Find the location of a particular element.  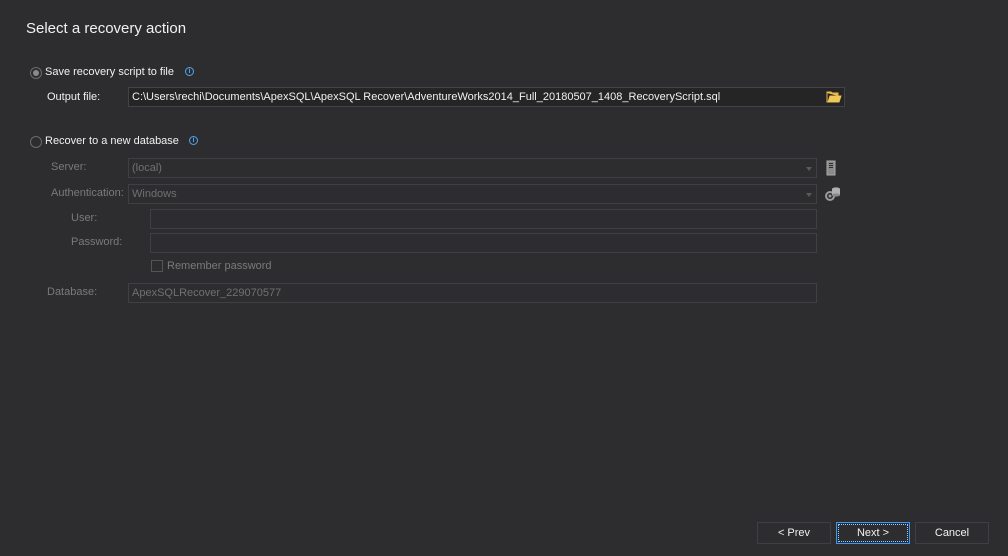

output-file-label: Output file: is located at coordinates (74, 97).